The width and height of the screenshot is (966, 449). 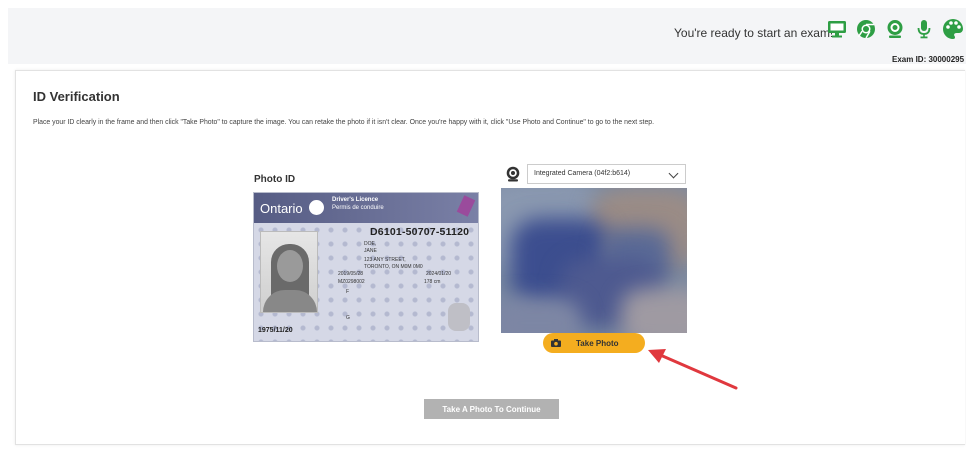 What do you see at coordinates (928, 59) in the screenshot?
I see `exam-id-label: Exam ID: 30000295` at bounding box center [928, 59].